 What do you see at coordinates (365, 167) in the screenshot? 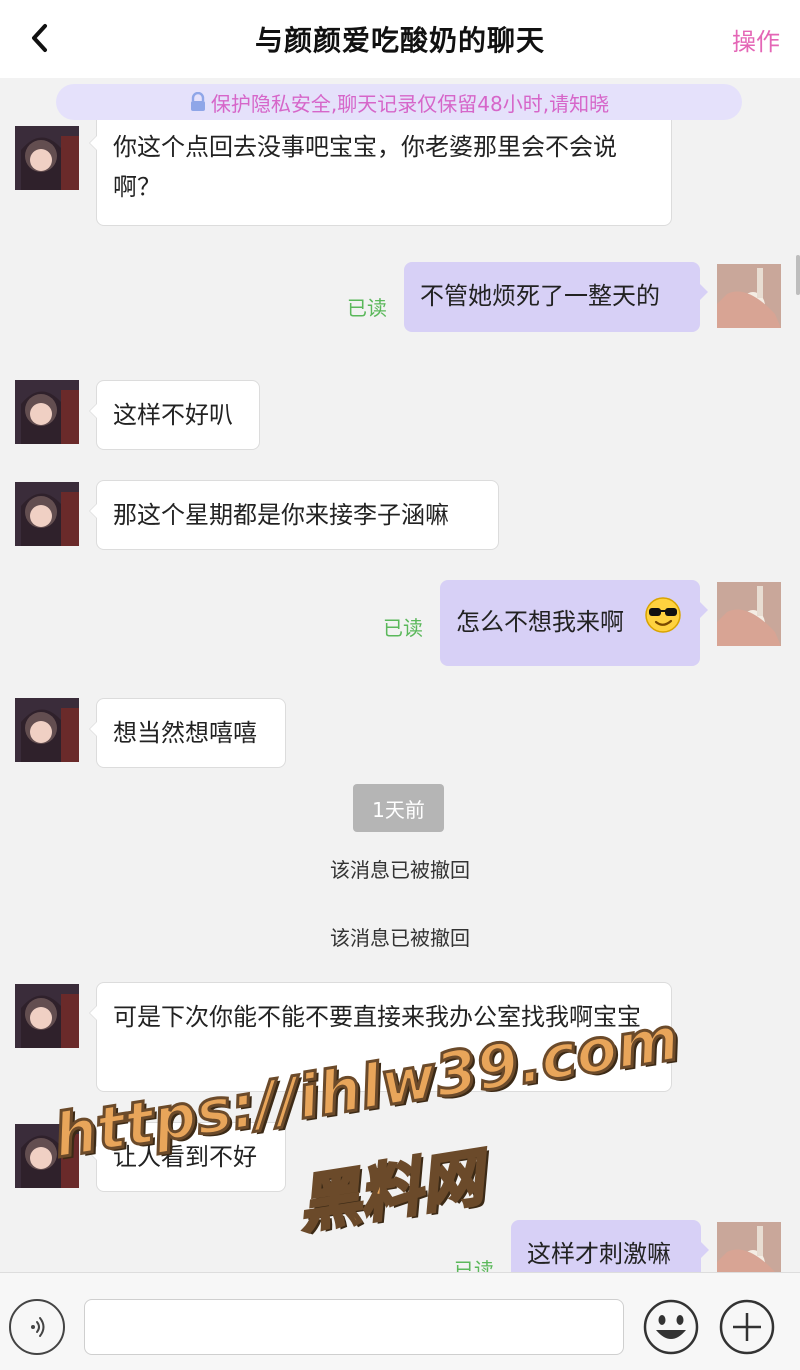
I see `message-text: 你这个点回去没事吧宝宝，你老婆那里会不会说啊？` at bounding box center [365, 167].